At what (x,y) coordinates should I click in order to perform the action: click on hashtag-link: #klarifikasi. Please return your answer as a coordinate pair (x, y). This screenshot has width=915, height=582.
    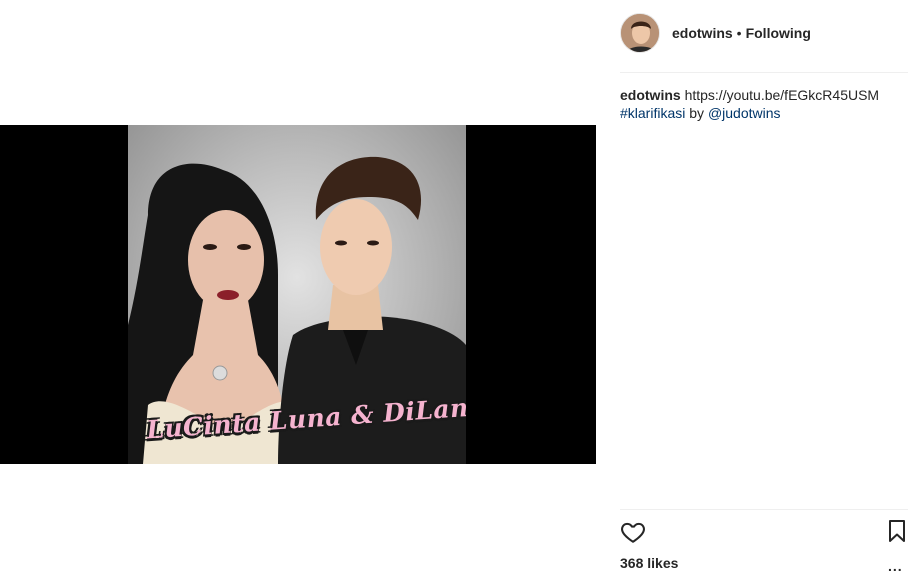
    Looking at the image, I should click on (652, 113).